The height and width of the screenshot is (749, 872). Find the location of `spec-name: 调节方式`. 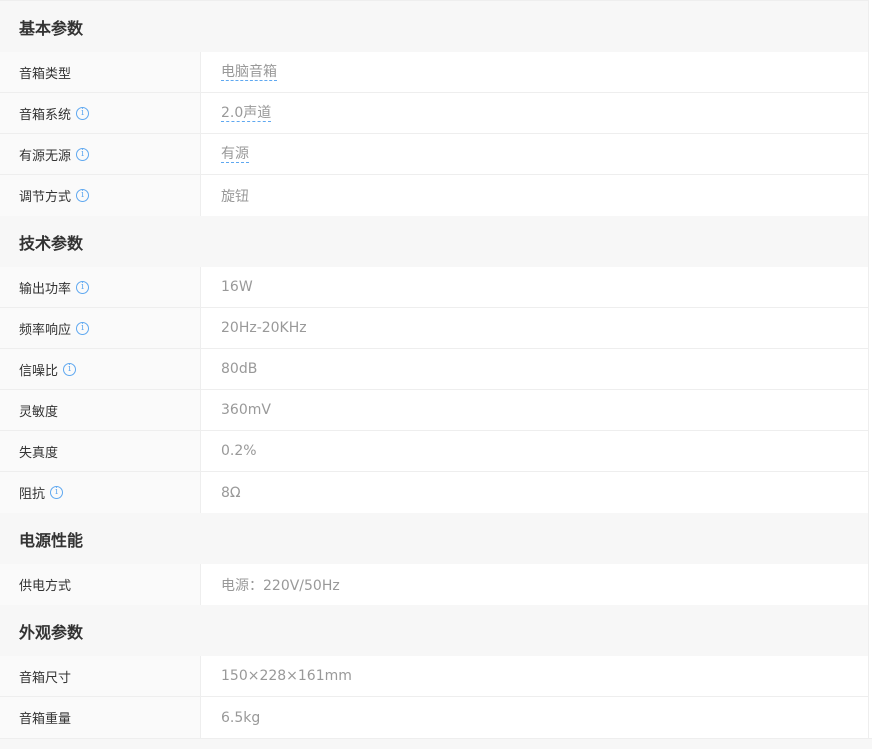

spec-name: 调节方式 is located at coordinates (45, 197).